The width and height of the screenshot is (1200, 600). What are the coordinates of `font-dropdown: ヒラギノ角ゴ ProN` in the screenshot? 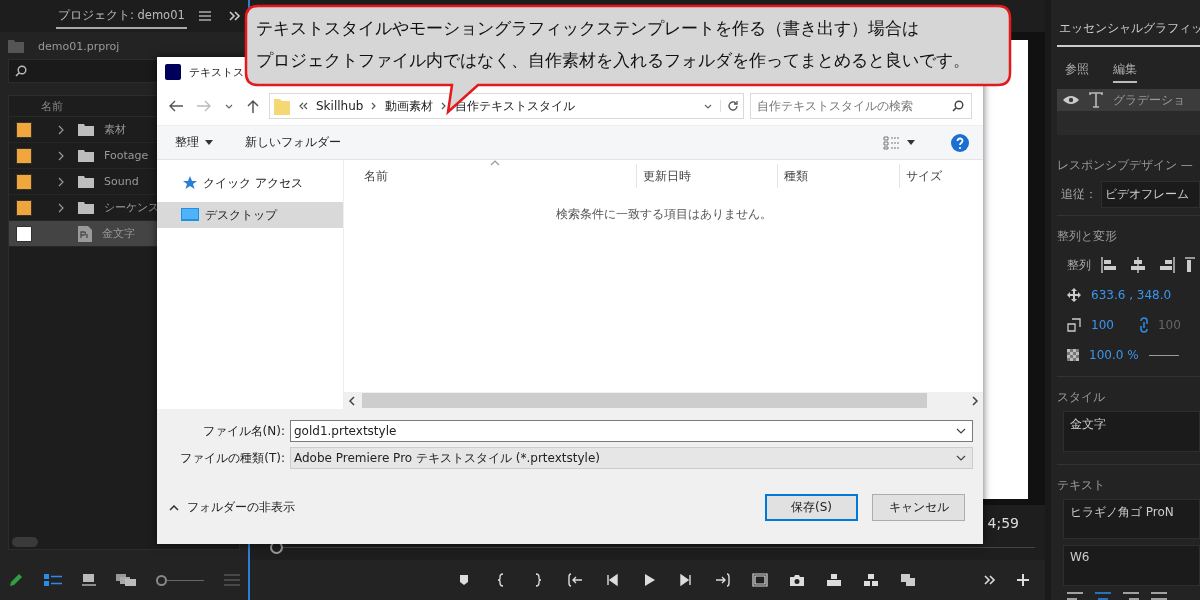 It's located at (1131, 519).